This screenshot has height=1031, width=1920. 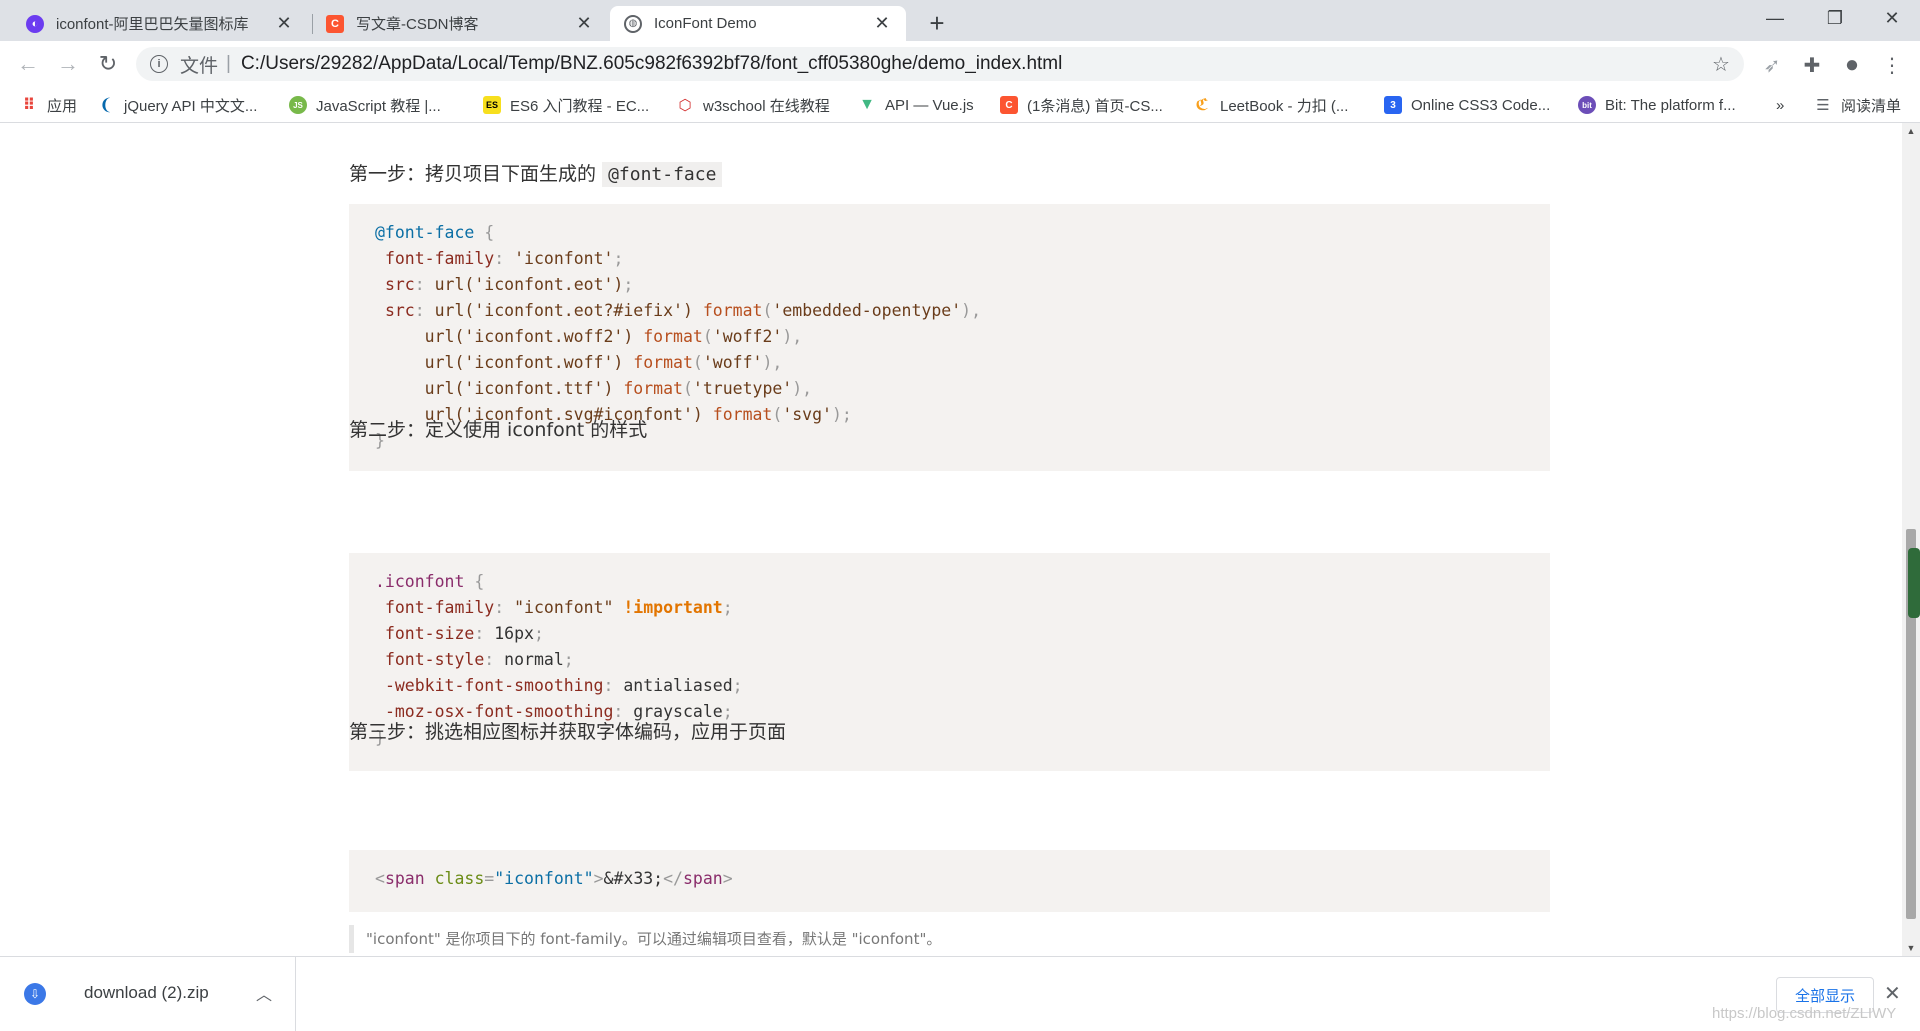 I want to click on watermark-text: https://blog.csdn.net/ZLIWY, so click(x=1804, y=1013).